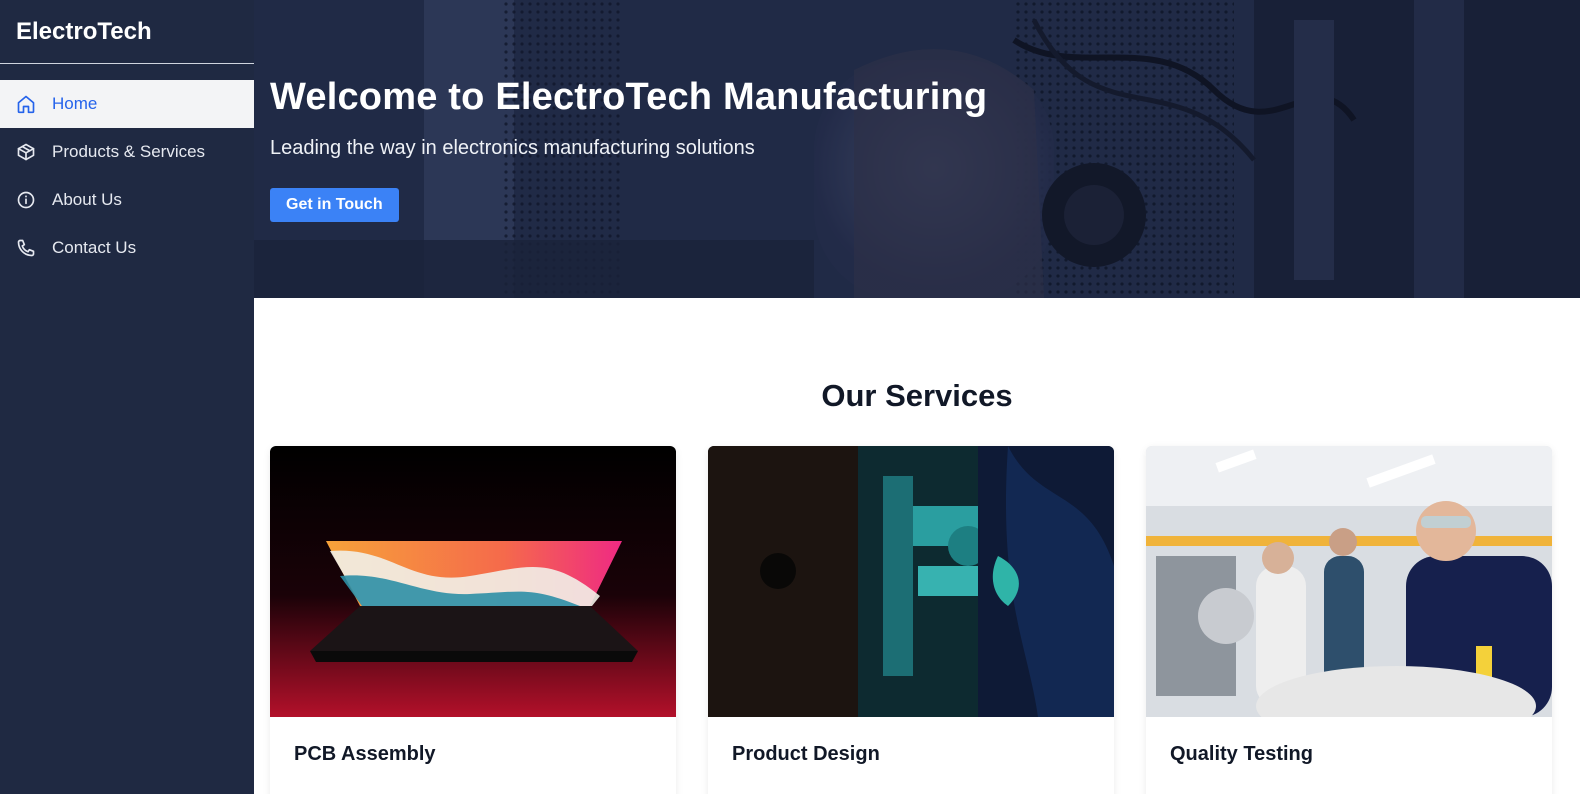 The height and width of the screenshot is (794, 1580). What do you see at coordinates (473, 581) in the screenshot?
I see `laptop-photo` at bounding box center [473, 581].